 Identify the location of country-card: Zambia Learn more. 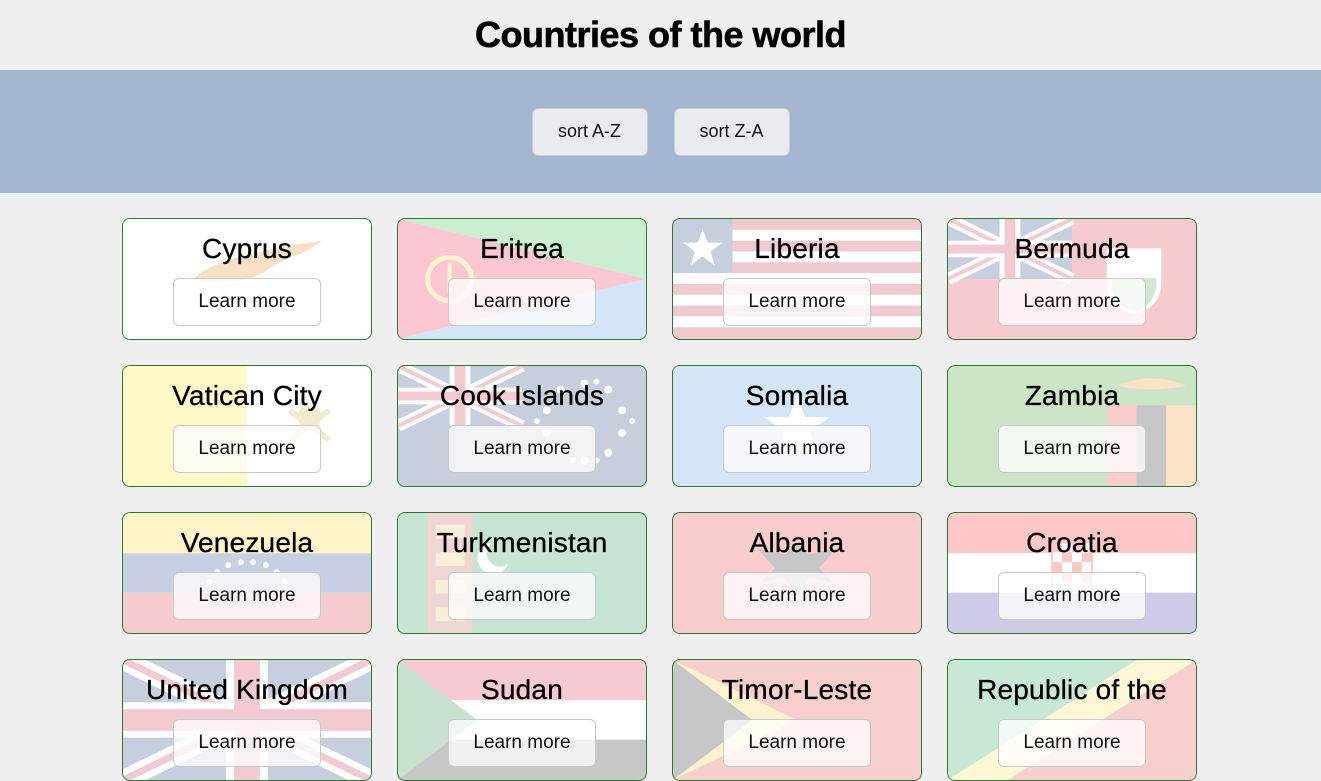
(1072, 426).